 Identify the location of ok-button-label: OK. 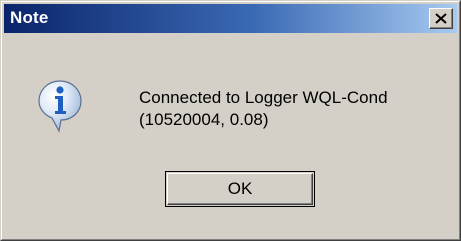
(240, 188).